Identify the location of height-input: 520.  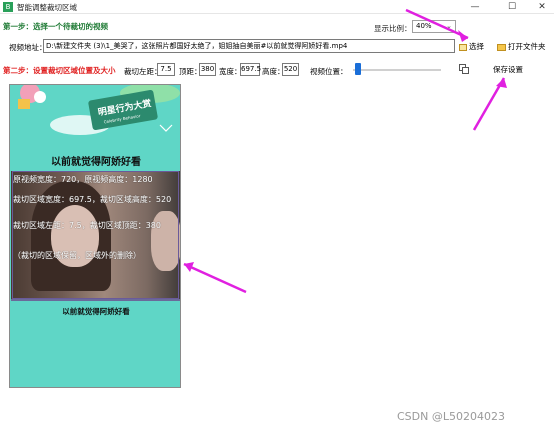
(290, 69).